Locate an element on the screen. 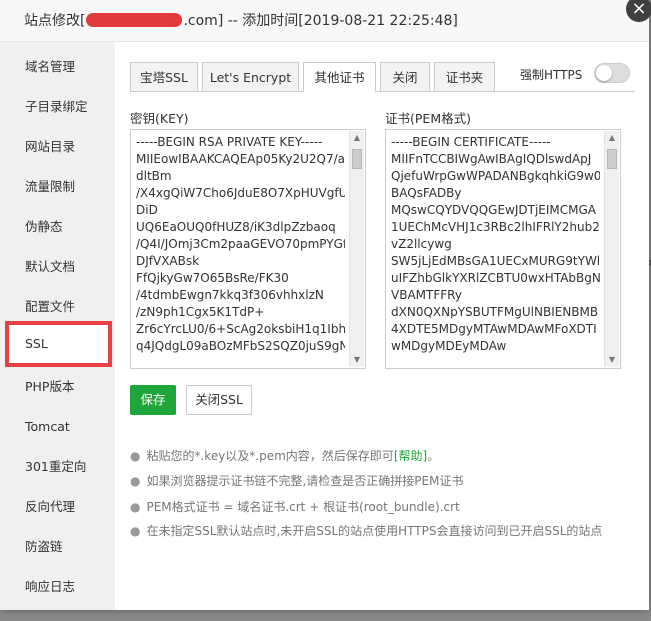  tab-cert-folder: 证书夹 is located at coordinates (464, 77).